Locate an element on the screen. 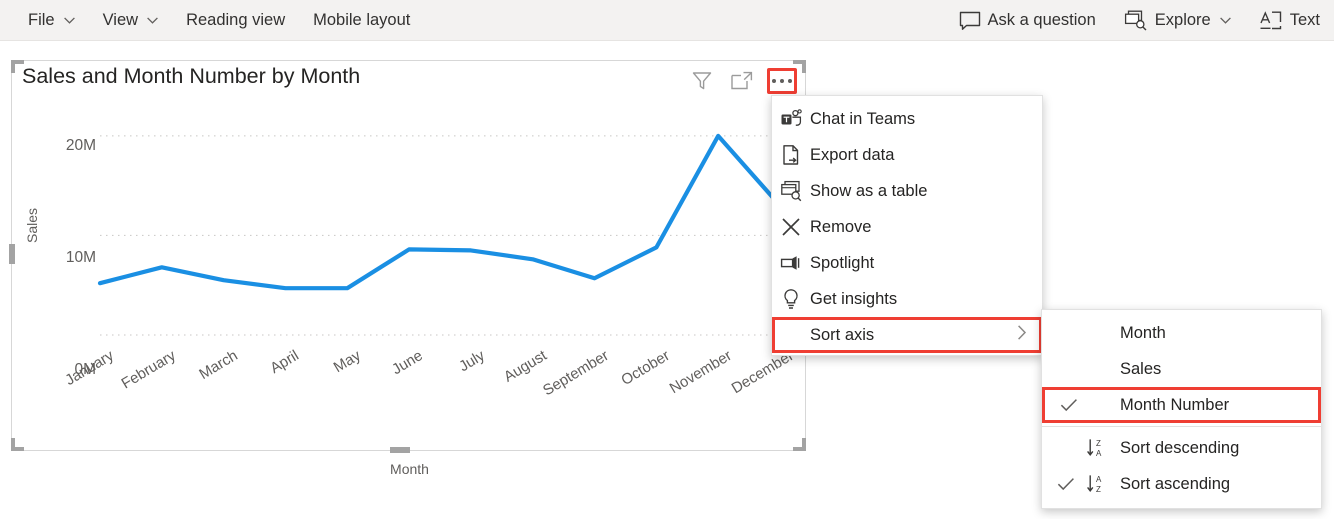 The height and width of the screenshot is (519, 1334). resize-handle-top-right is located at coordinates (799, 66).